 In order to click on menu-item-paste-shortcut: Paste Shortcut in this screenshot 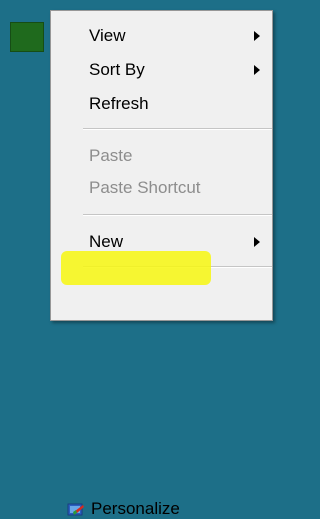, I will do `click(161, 187)`.